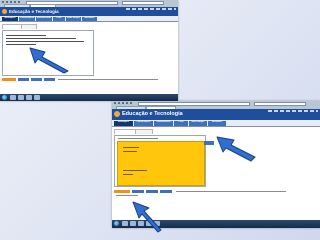  I want to click on taskbar, so click(89, 97).